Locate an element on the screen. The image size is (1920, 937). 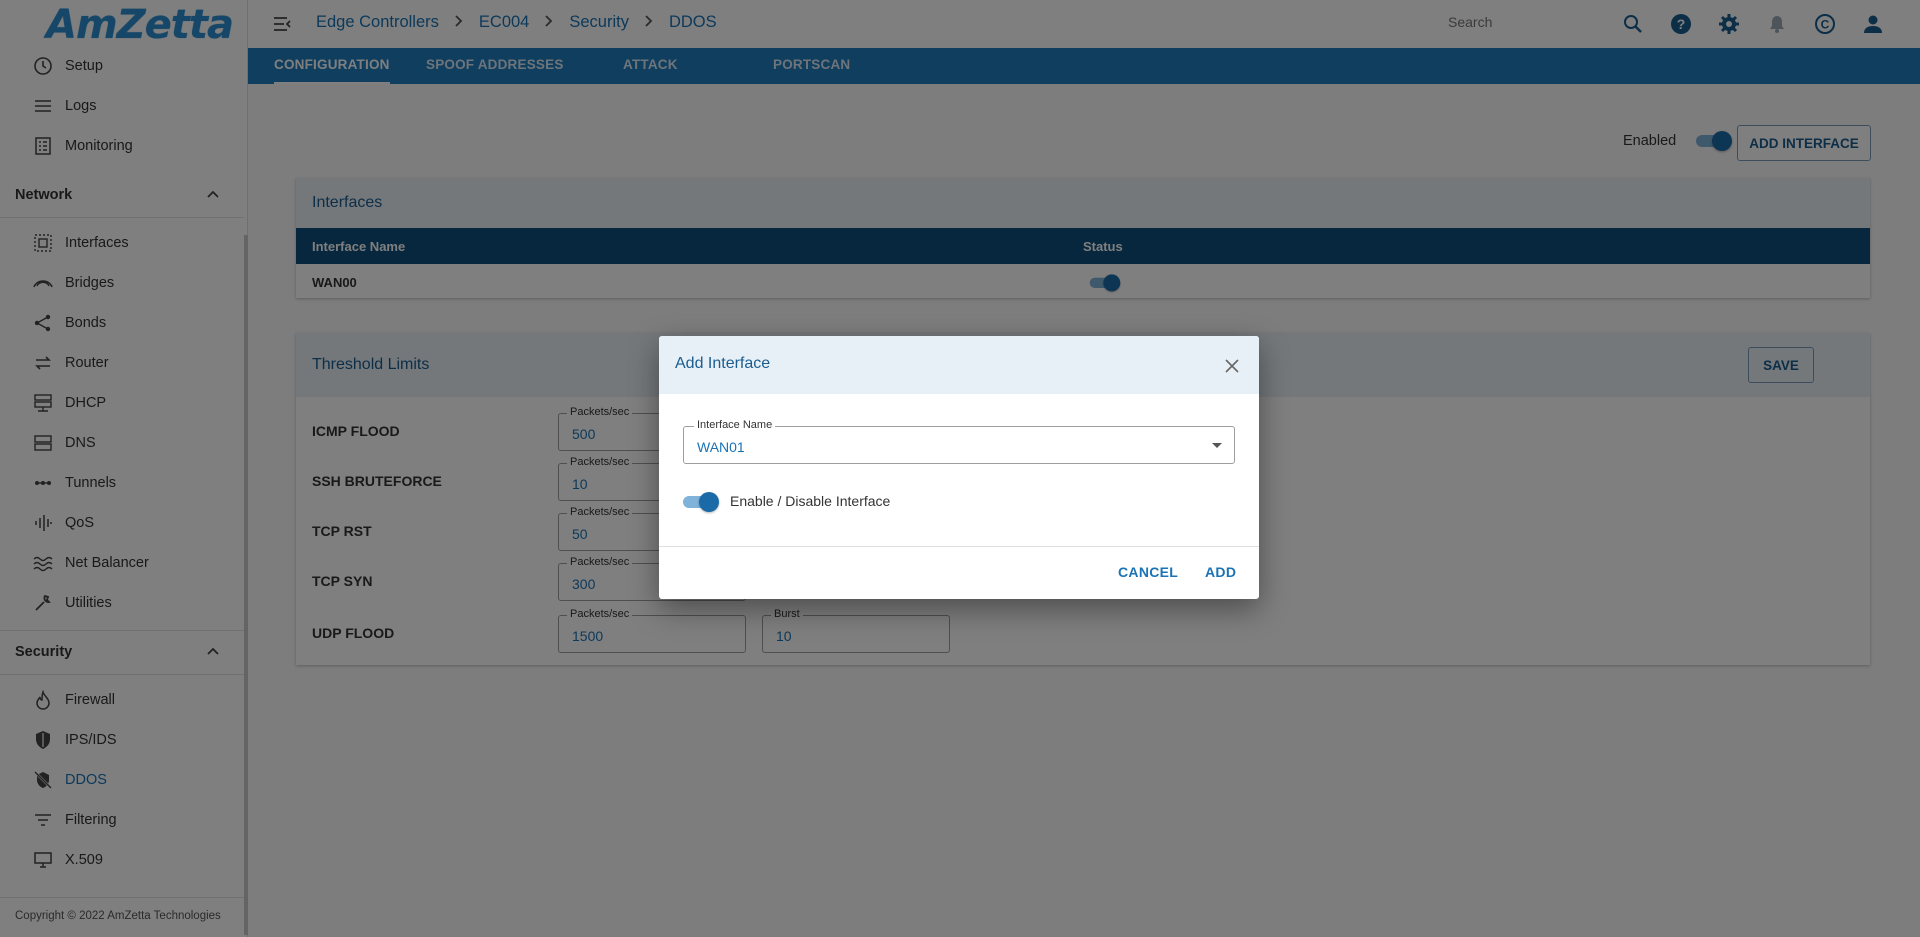
toggle-label: Enable / Disable Interface is located at coordinates (810, 501).